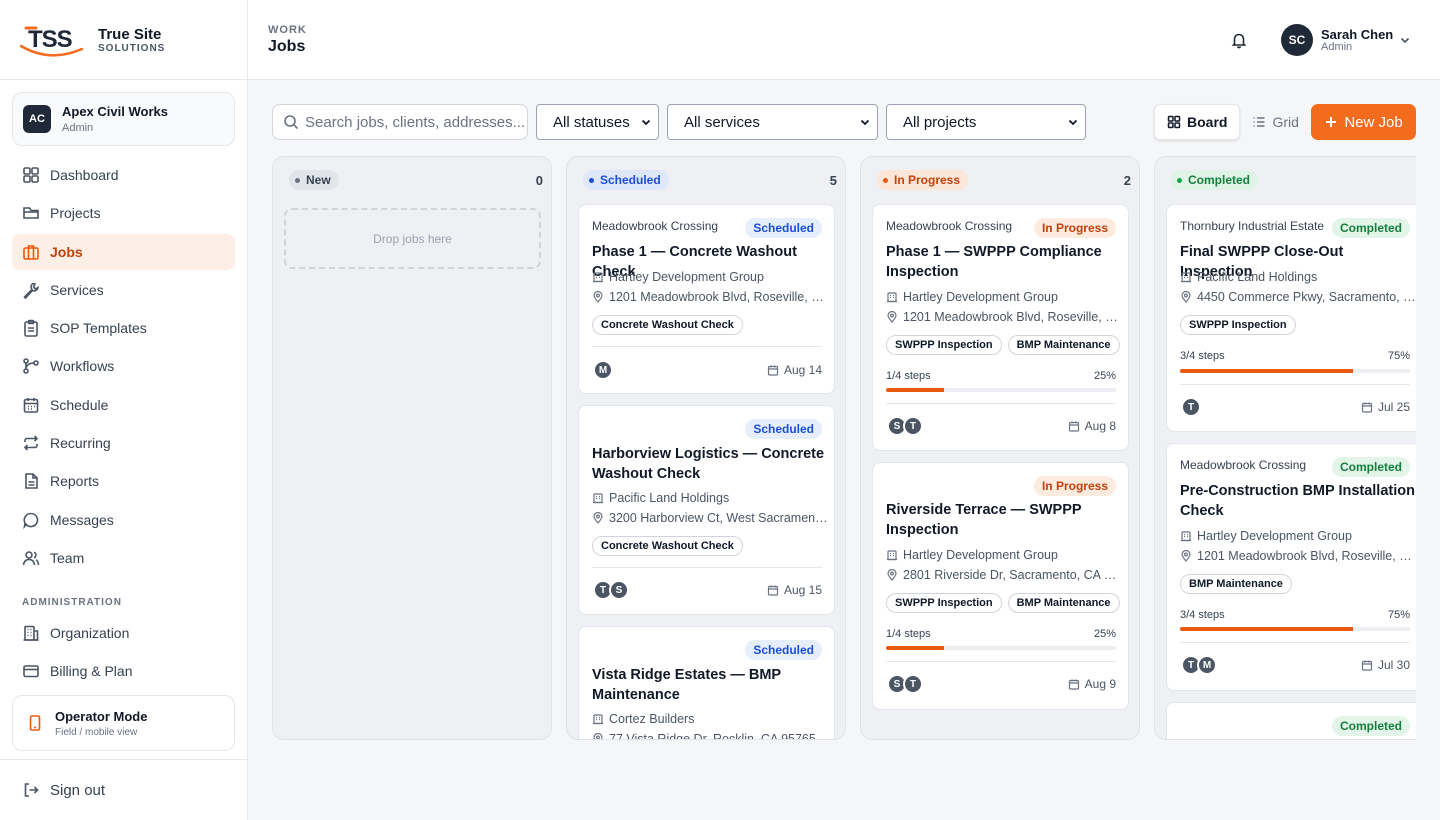 Image resolution: width=1440 pixels, height=820 pixels. I want to click on sidebar-item-billing: Billing & Plan, so click(123, 671).